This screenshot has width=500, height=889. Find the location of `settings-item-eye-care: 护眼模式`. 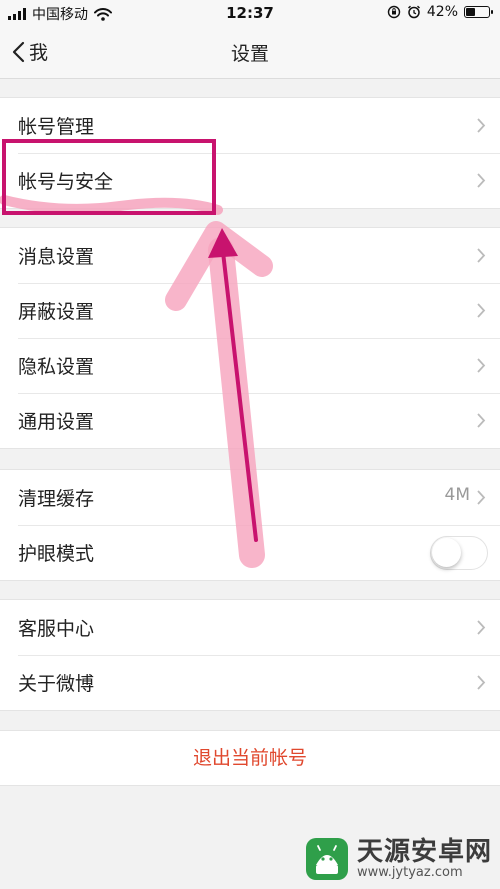

settings-item-eye-care: 护眼模式 is located at coordinates (250, 552).